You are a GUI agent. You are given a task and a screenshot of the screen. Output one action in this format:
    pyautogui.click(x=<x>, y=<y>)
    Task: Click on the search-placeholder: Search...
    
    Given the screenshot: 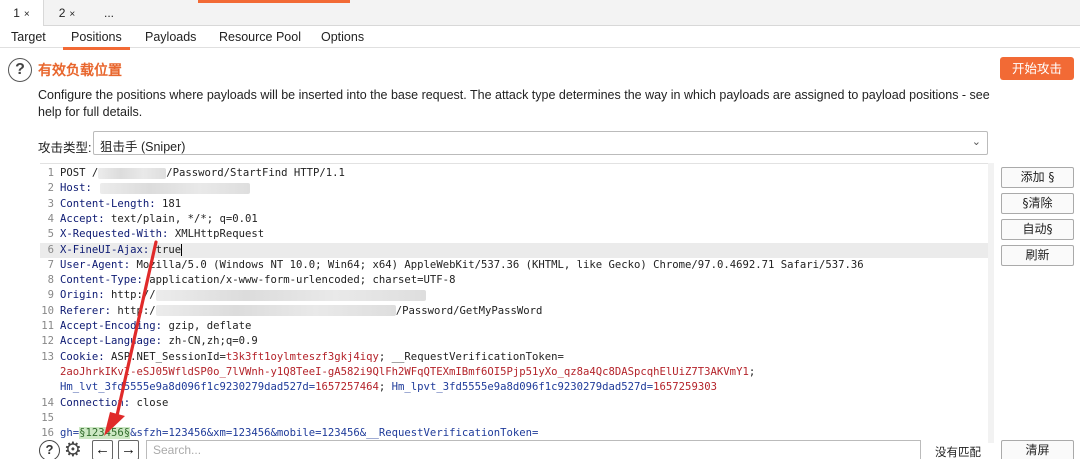 What is the action you would take?
    pyautogui.click(x=177, y=450)
    